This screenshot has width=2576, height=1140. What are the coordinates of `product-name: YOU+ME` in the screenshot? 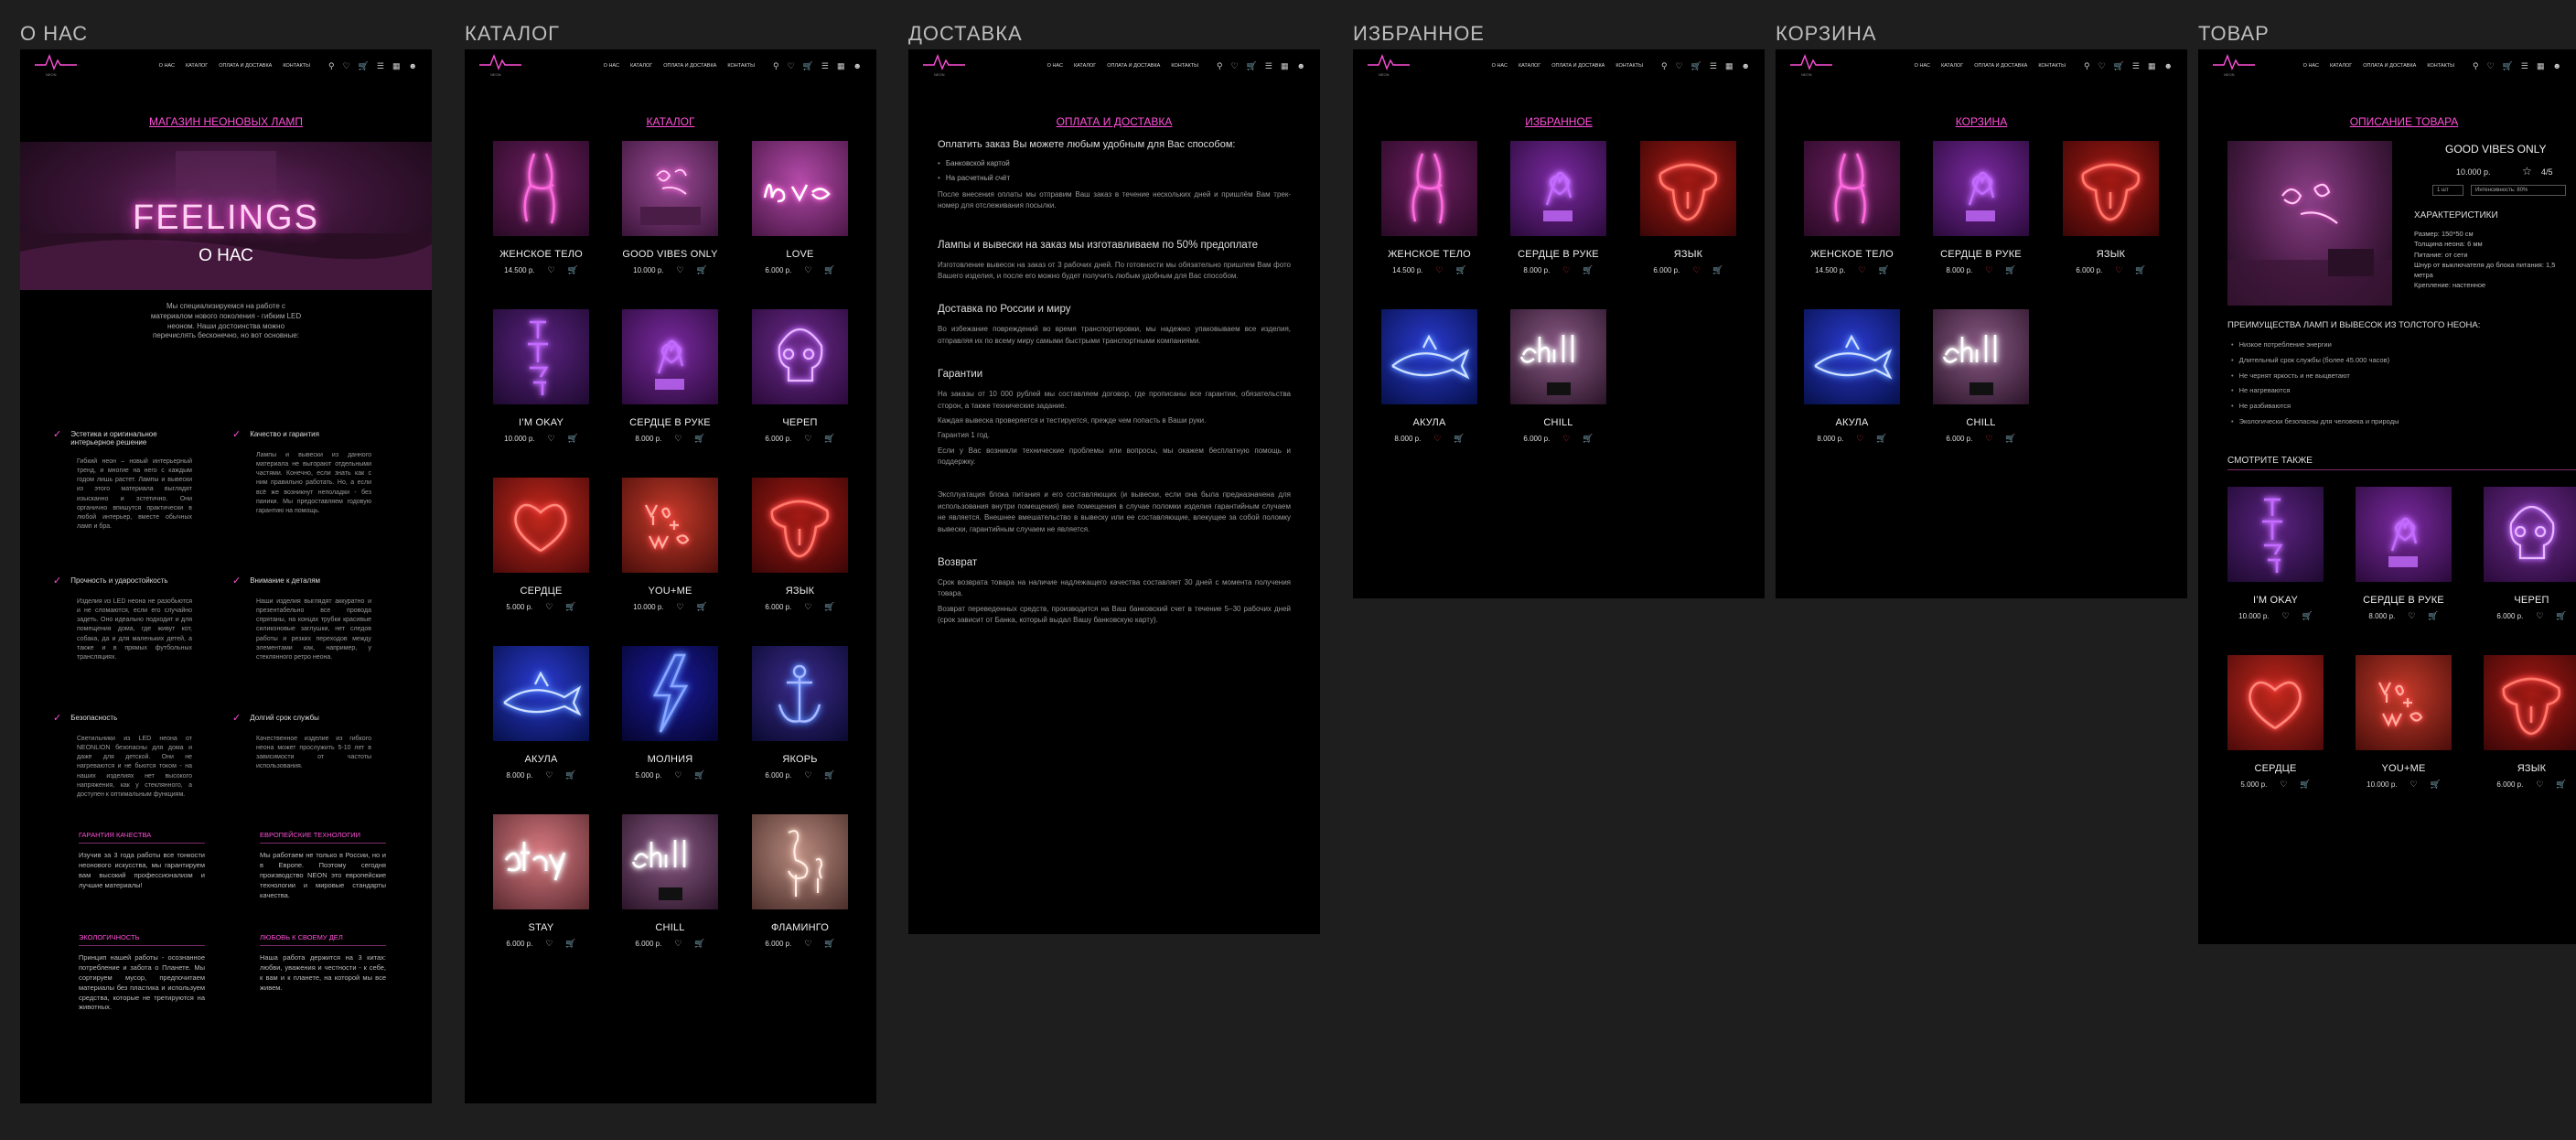 It's located at (670, 591).